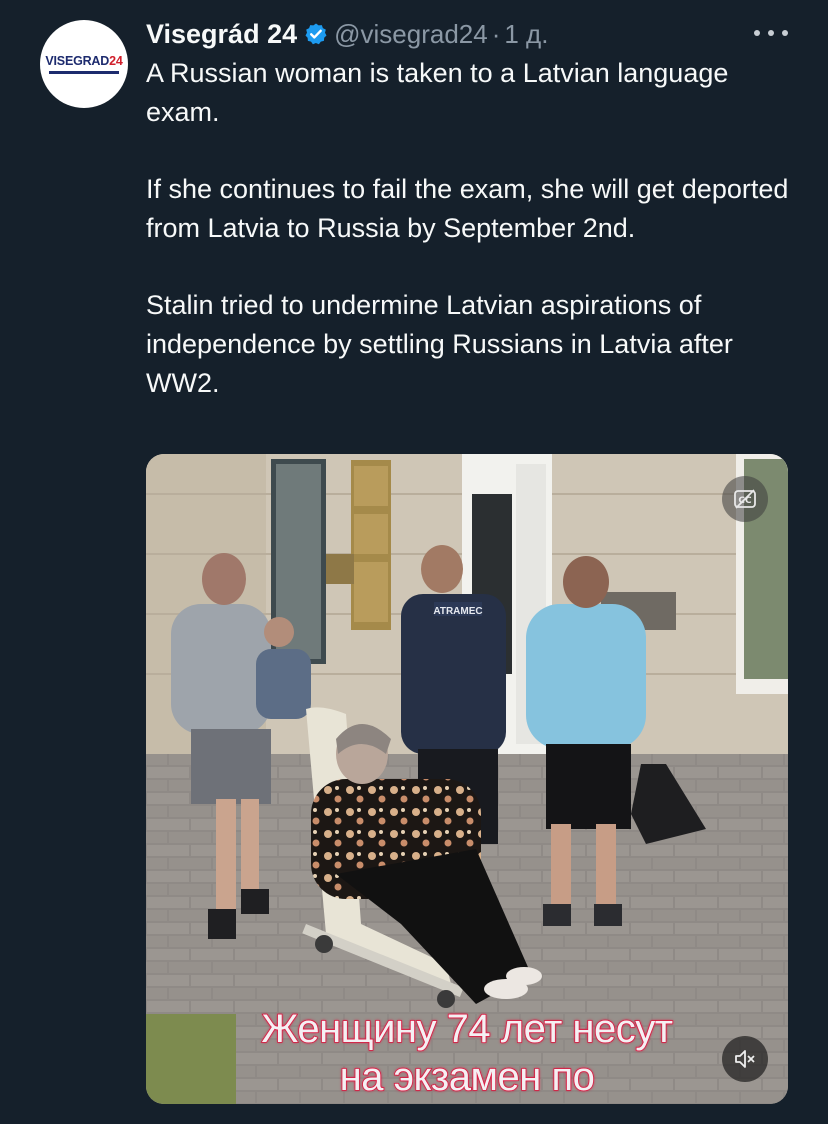 This screenshot has height=1124, width=828. What do you see at coordinates (586, 676) in the screenshot?
I see `man-blue-hoodie` at bounding box center [586, 676].